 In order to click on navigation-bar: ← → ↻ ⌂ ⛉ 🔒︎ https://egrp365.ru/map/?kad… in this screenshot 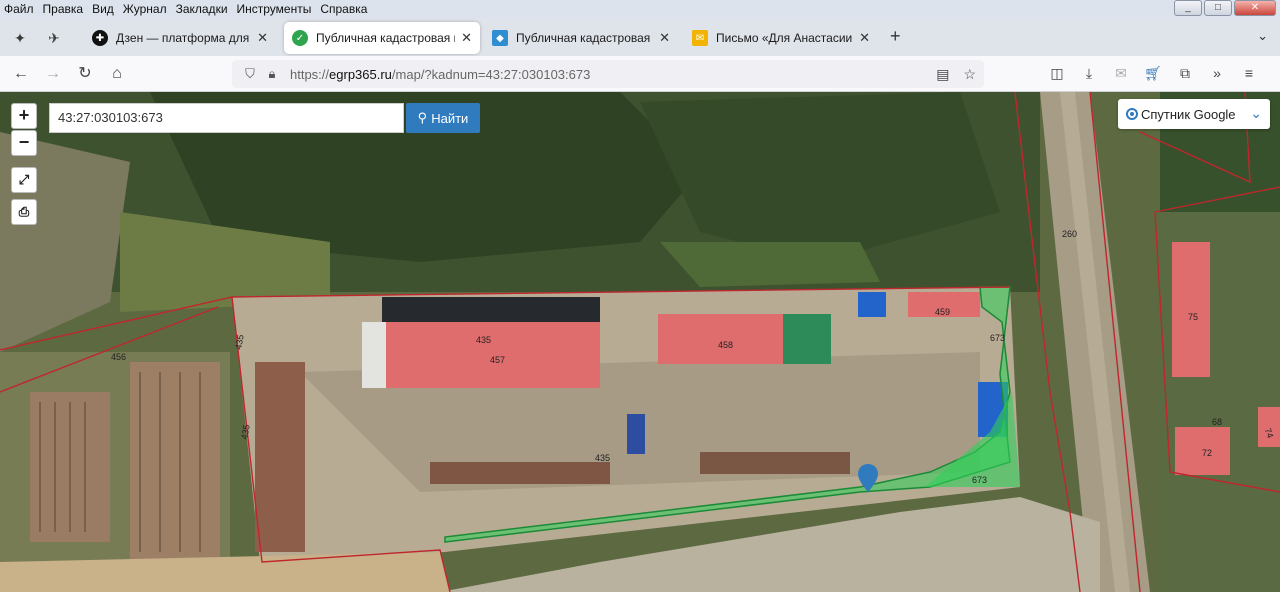, I will do `click(640, 74)`.